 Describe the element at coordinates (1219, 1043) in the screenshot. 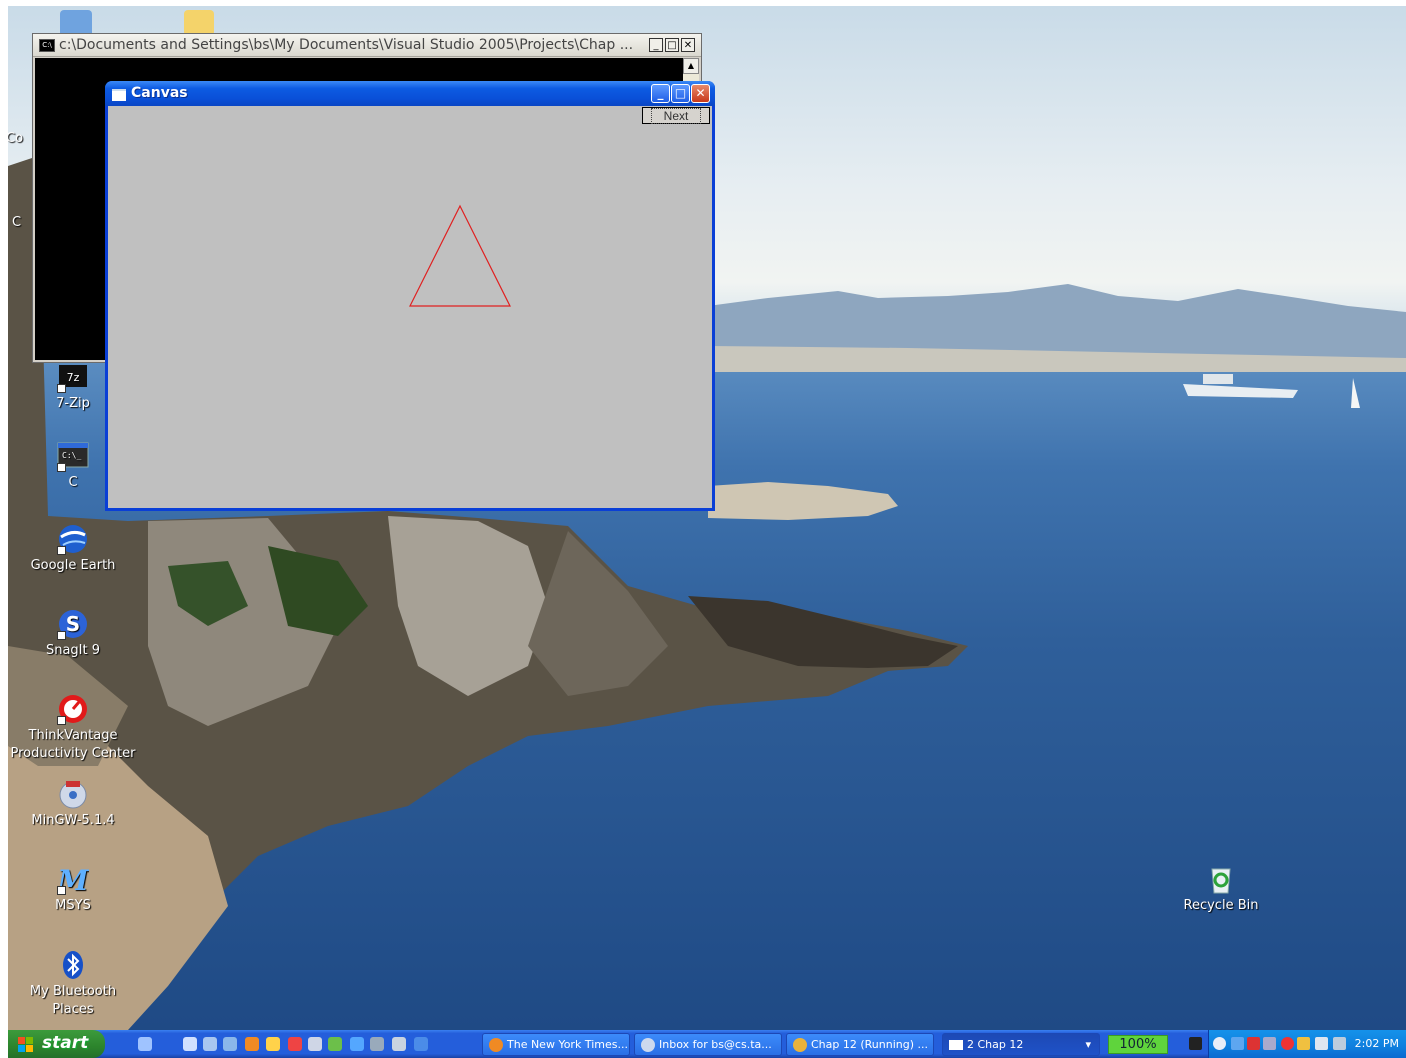

I see `expand-tray-icon` at that location.